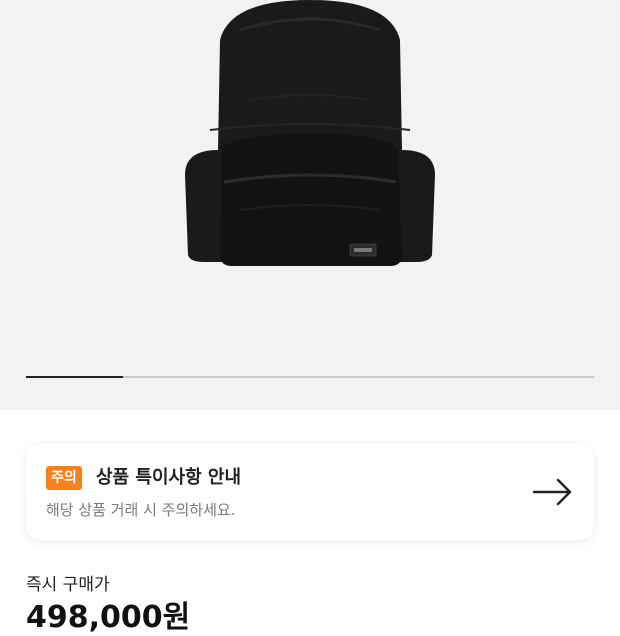  What do you see at coordinates (553, 492) in the screenshot?
I see `arrow-right-icon` at bounding box center [553, 492].